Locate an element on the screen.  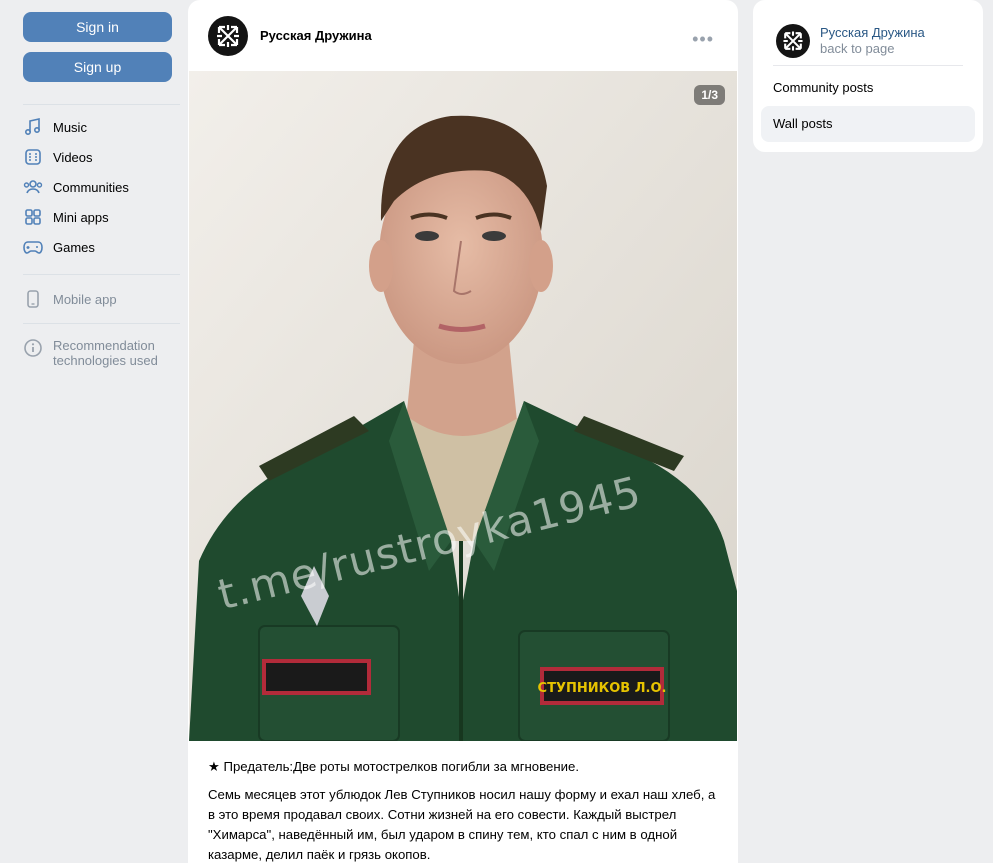
main-nav: Music Videos Communities Mini apps Games is located at coordinates (101, 187).